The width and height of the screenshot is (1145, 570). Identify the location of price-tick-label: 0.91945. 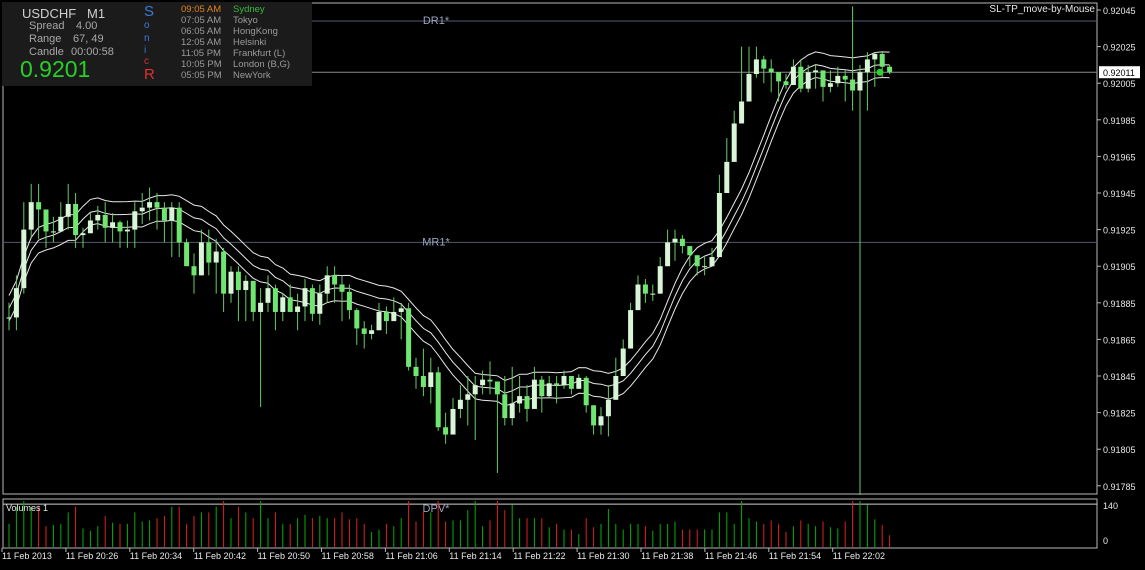
(1119, 194).